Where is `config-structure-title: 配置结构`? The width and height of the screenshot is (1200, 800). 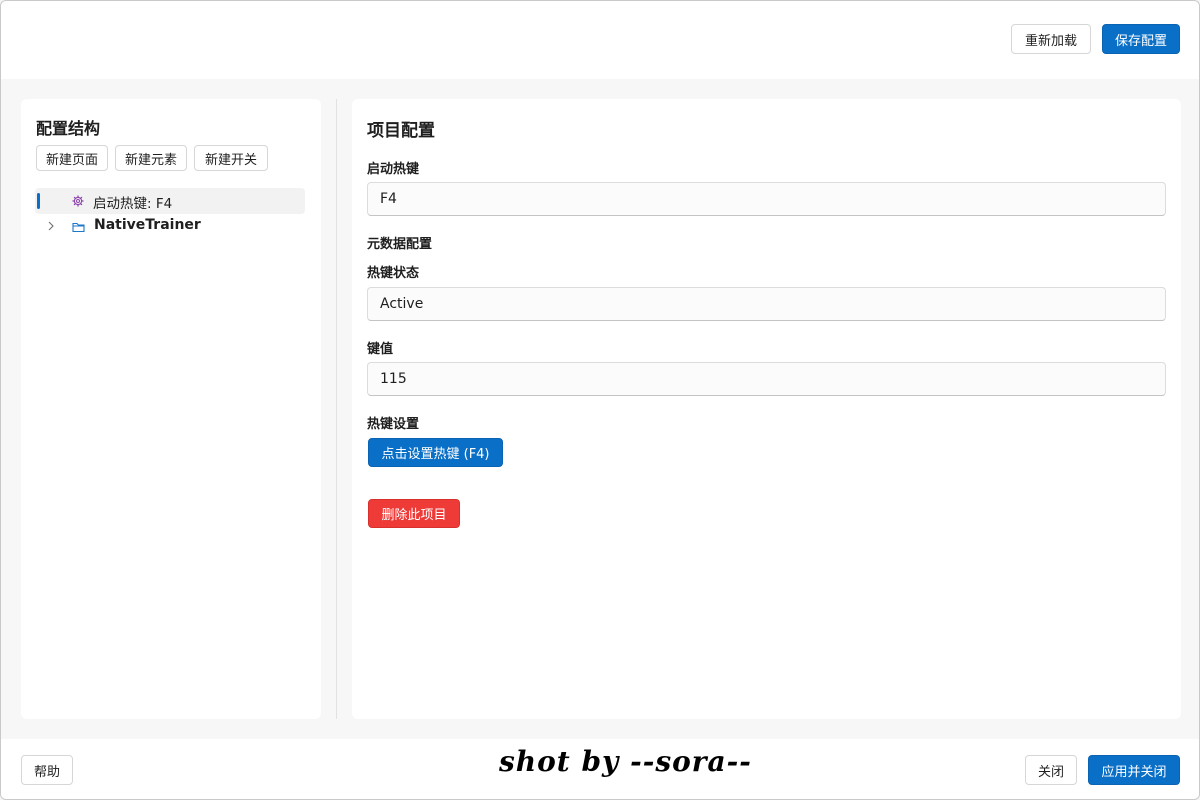 config-structure-title: 配置结构 is located at coordinates (68, 128).